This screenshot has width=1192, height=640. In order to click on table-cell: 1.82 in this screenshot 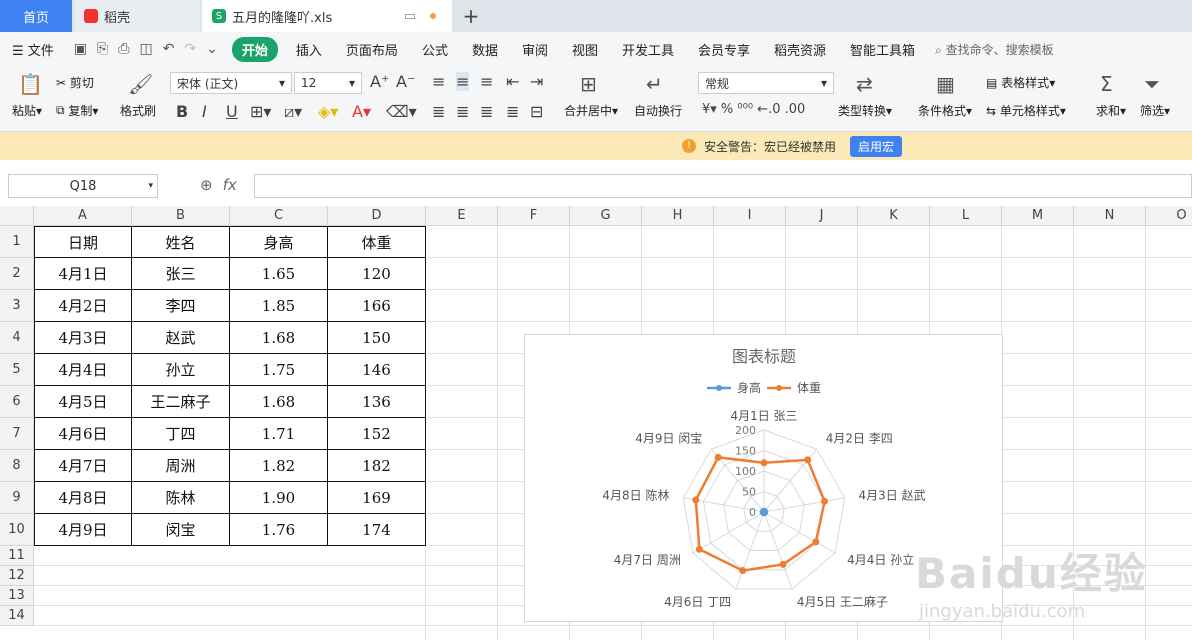, I will do `click(279, 466)`.